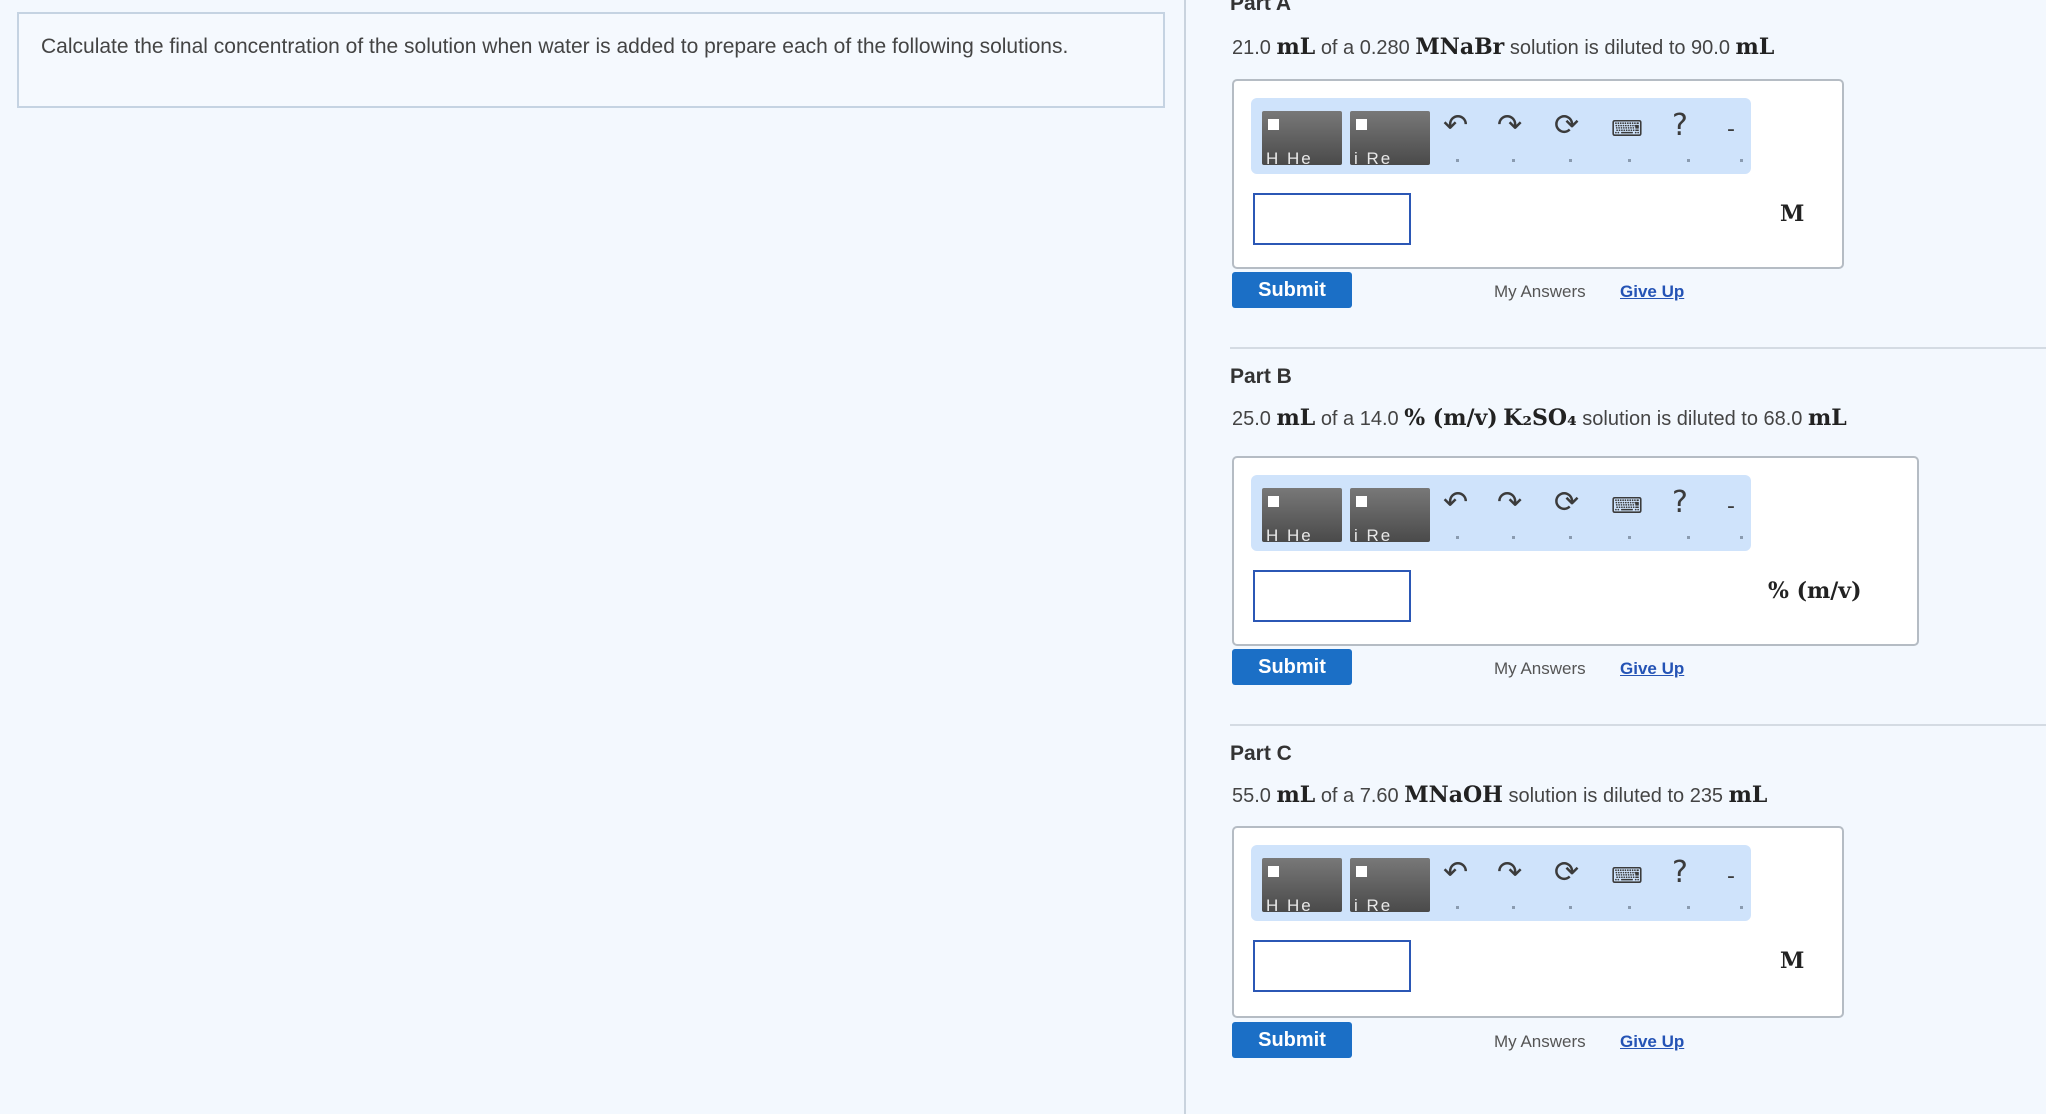 This screenshot has height=1114, width=2046. I want to click on q-text: solution is diluted to 235, so click(1616, 796).